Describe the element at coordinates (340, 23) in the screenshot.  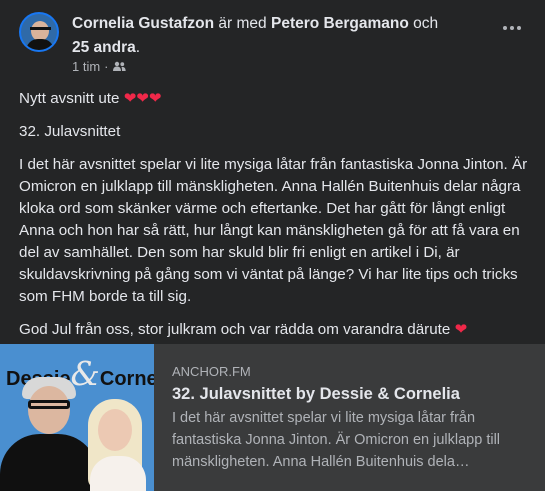
I see `tagged-person: Petero Bergamano` at that location.